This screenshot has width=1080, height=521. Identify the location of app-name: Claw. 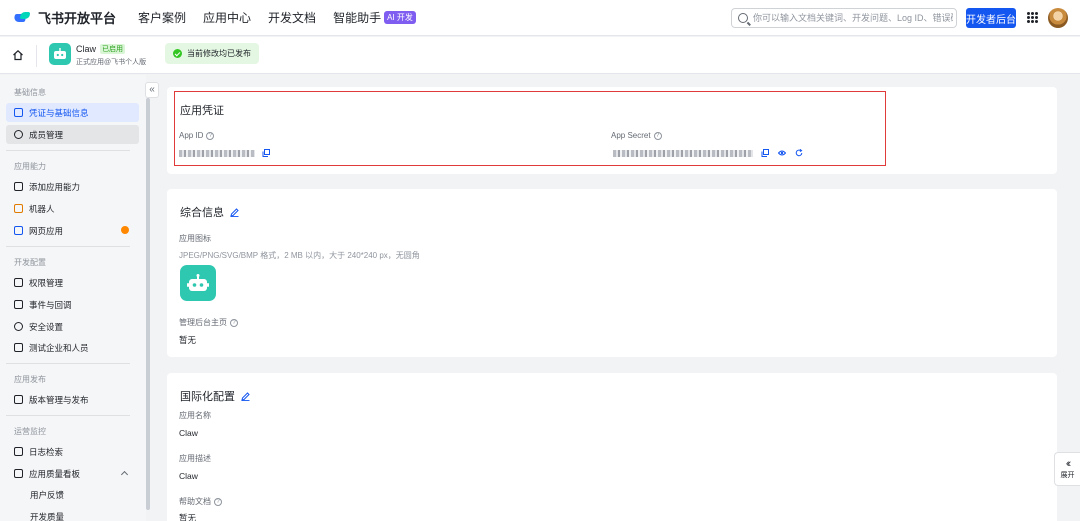
(86, 49).